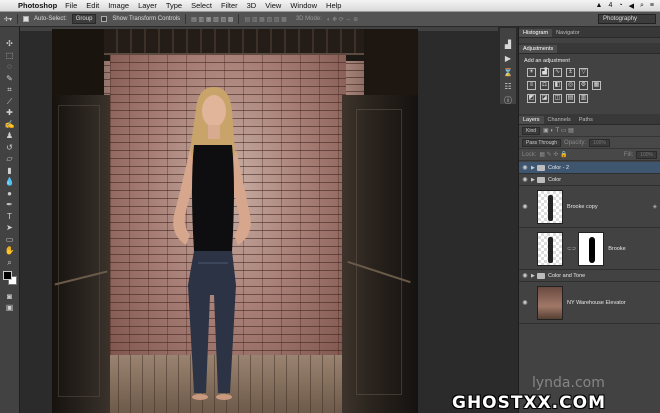  What do you see at coordinates (642, 6) in the screenshot?
I see `search-icon: ⌕` at bounding box center [642, 6].